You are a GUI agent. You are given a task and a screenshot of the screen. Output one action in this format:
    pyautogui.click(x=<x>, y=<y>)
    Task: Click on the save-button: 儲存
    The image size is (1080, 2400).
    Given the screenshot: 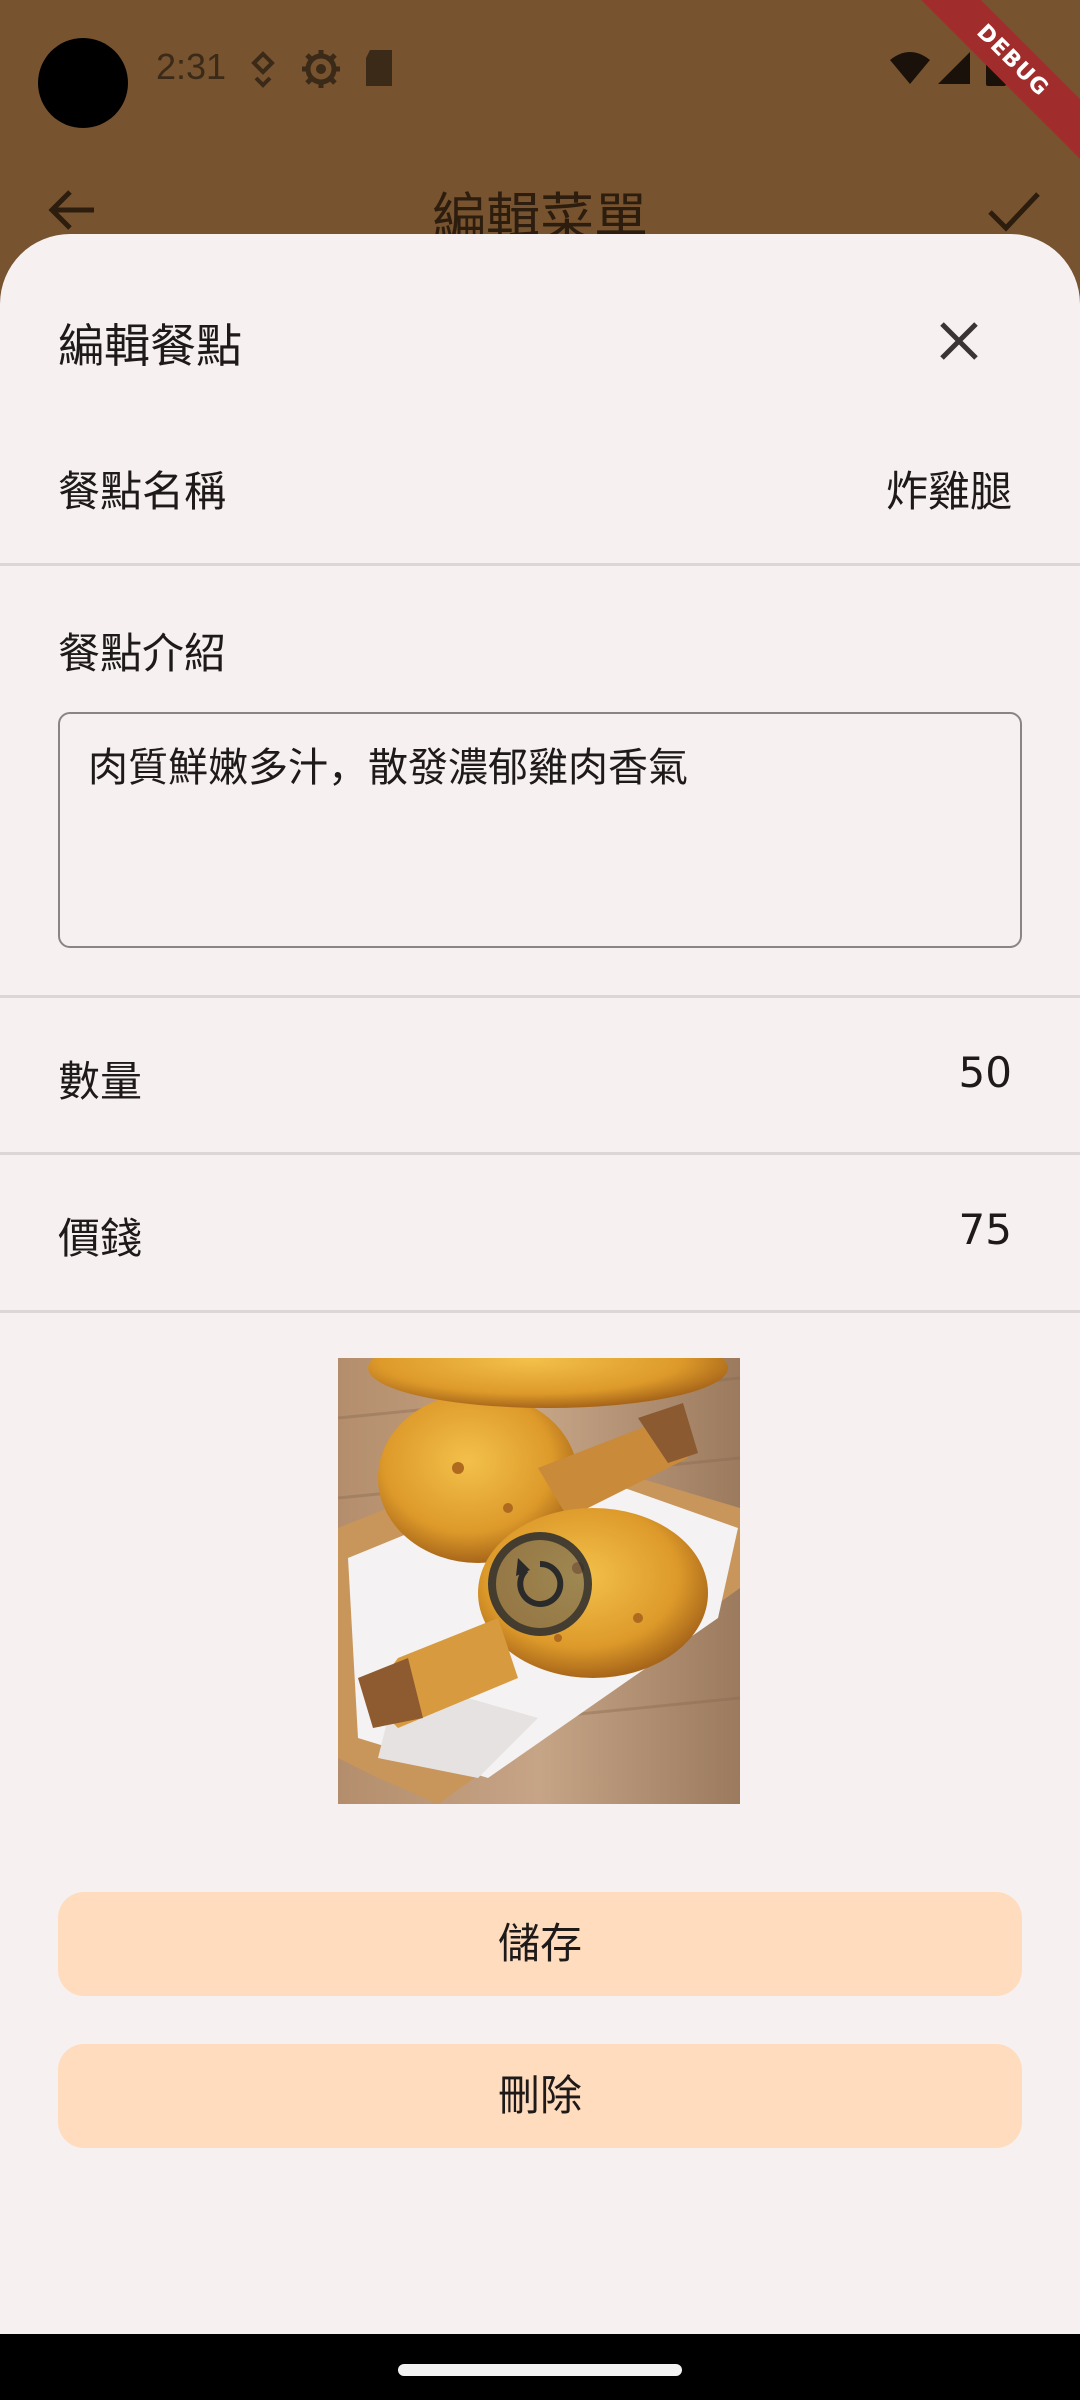 What is the action you would take?
    pyautogui.click(x=540, y=1944)
    